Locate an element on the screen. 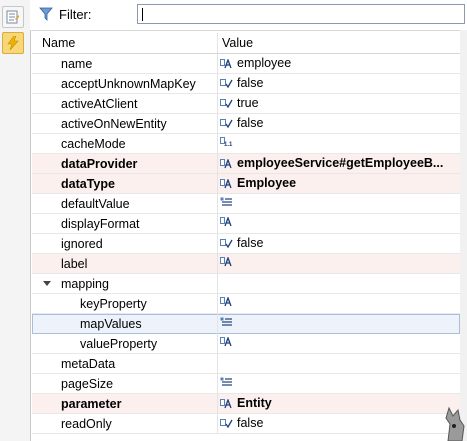  property-value: Entity is located at coordinates (246, 403).